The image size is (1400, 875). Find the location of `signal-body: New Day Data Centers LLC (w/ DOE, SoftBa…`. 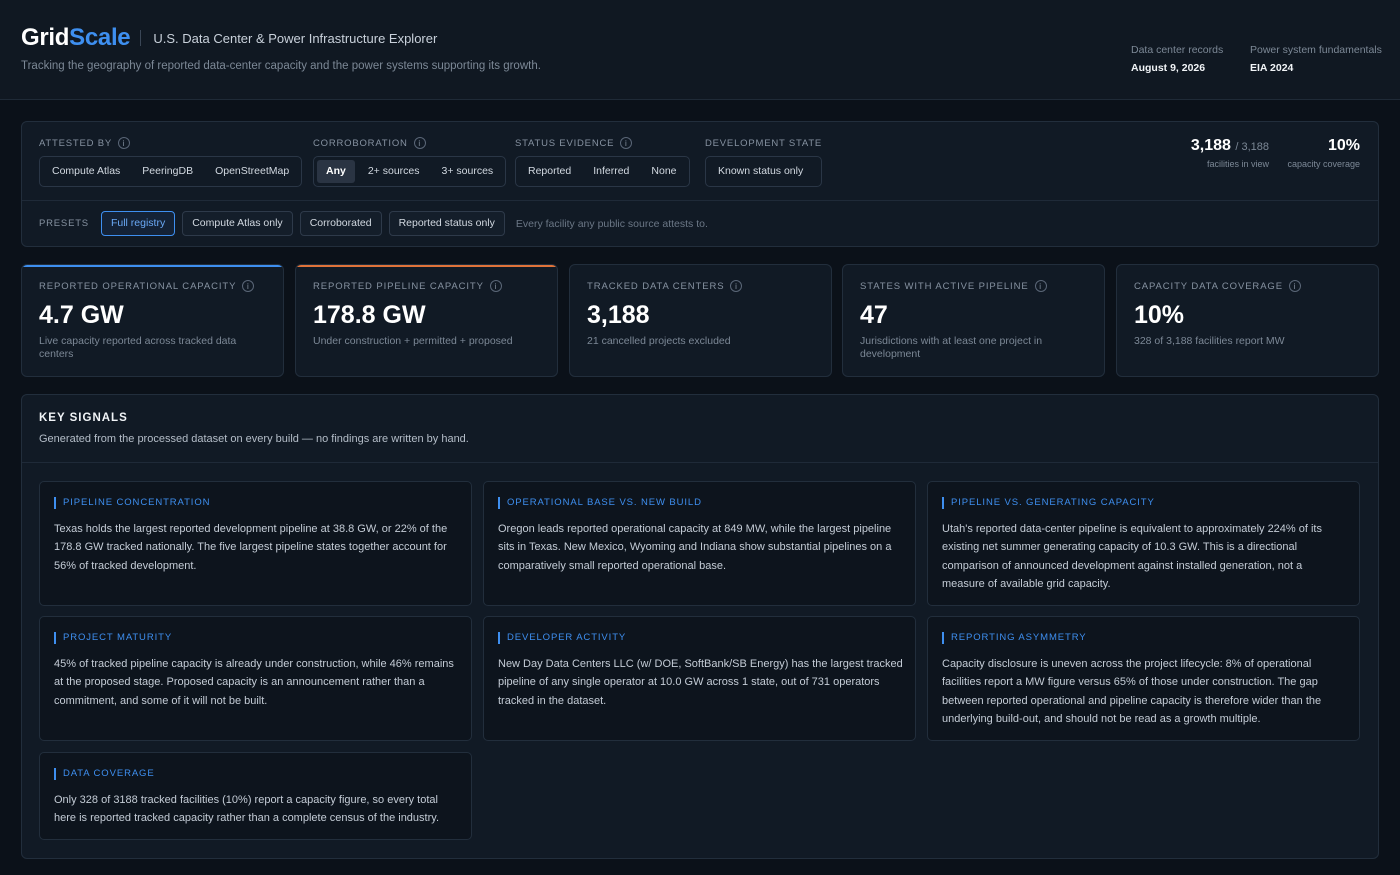

signal-body: New Day Data Centers LLC (w/ DOE, SoftBa… is located at coordinates (700, 682).